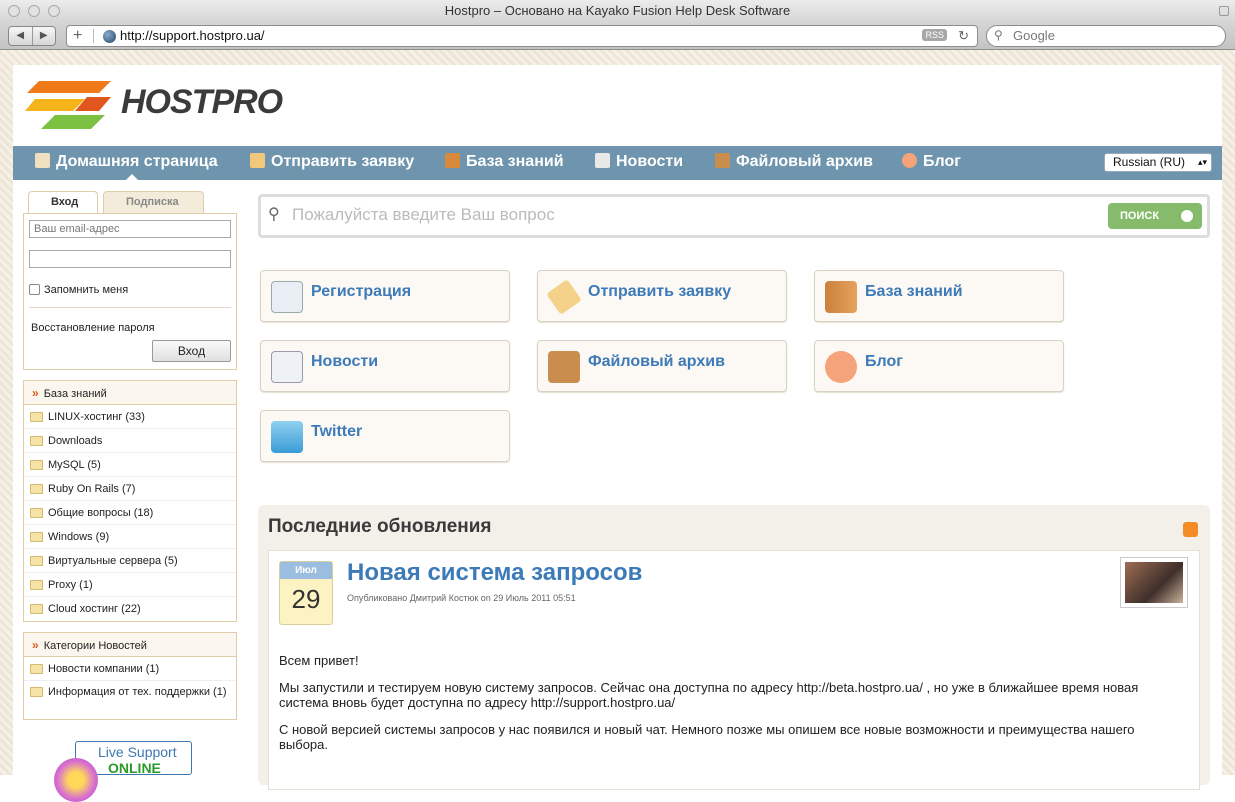  I want to click on list-item-label: Cloud хостинг (22), so click(94, 609).